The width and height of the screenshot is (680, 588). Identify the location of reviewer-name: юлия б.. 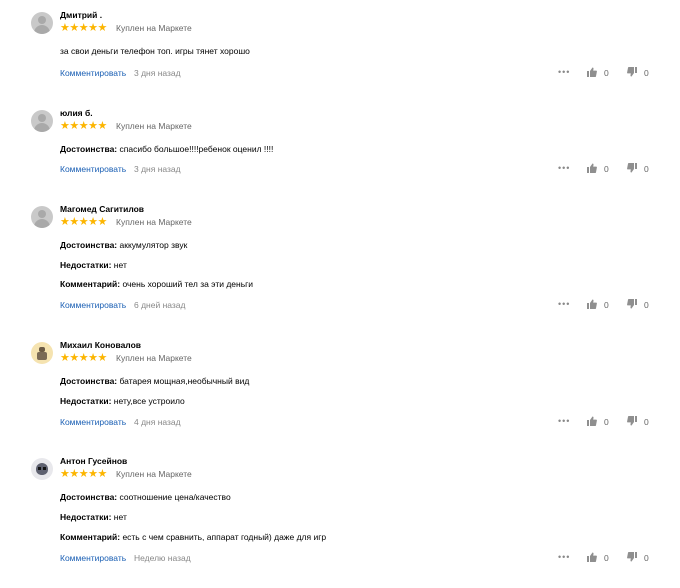
(76, 113).